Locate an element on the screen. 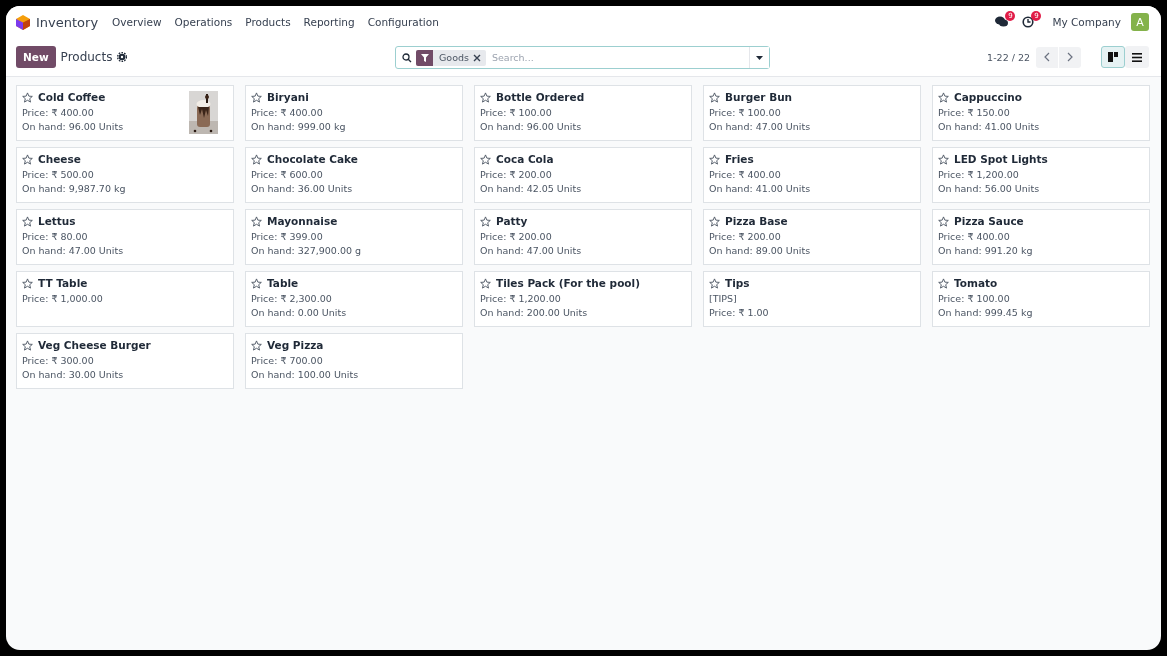 The image size is (1167, 656). product-name: Pizza Base is located at coordinates (756, 221).